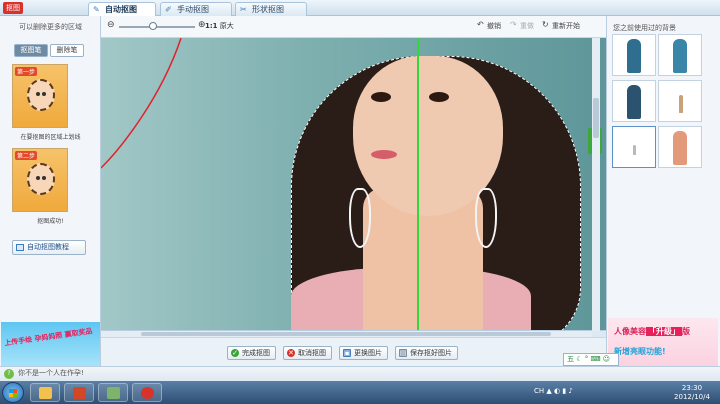 This screenshot has height=404, width=720. Describe the element at coordinates (51, 373) in the screenshot. I see `status-text: 你不是一个人在作孕!` at that location.